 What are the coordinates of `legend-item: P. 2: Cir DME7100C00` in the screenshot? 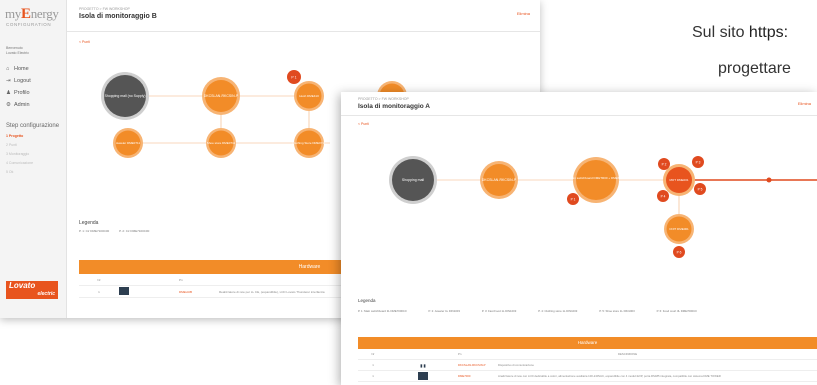 It's located at (134, 231).